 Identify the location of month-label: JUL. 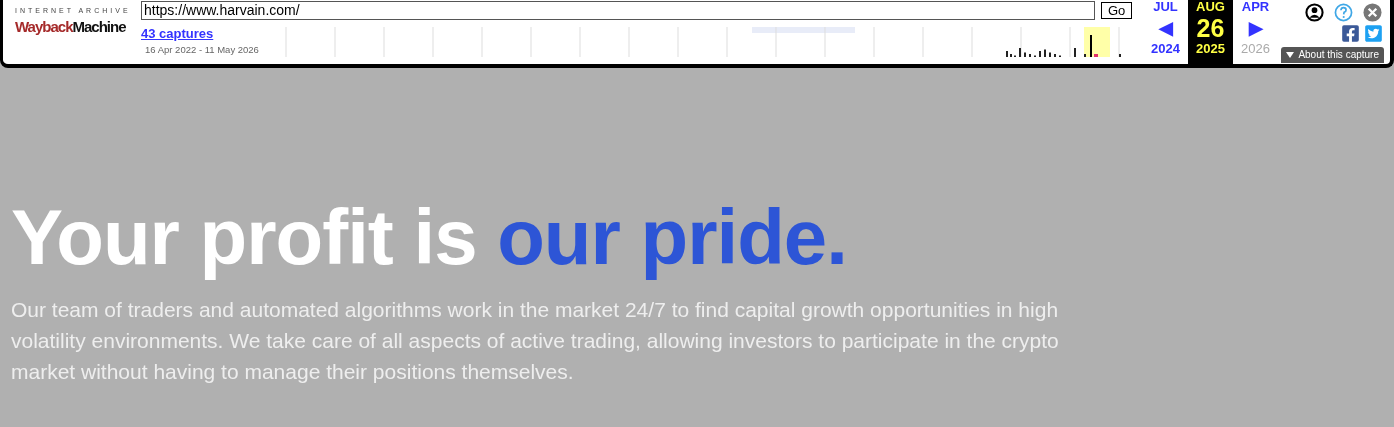
(1165, 7).